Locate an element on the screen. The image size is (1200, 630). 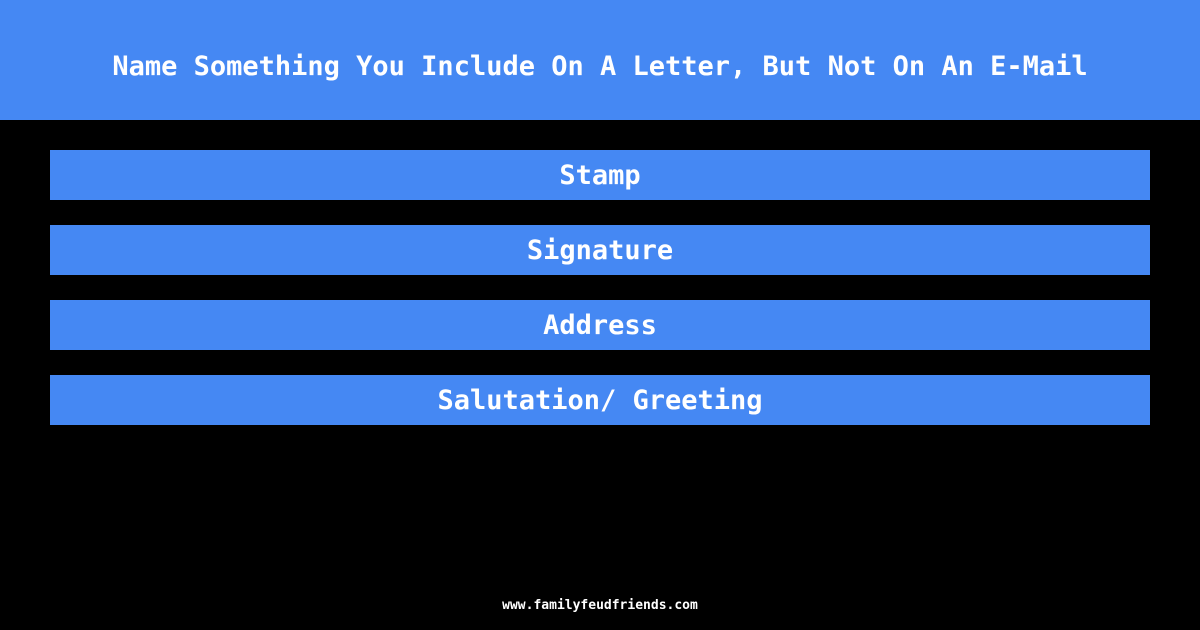
answer-item: Stamp is located at coordinates (600, 175).